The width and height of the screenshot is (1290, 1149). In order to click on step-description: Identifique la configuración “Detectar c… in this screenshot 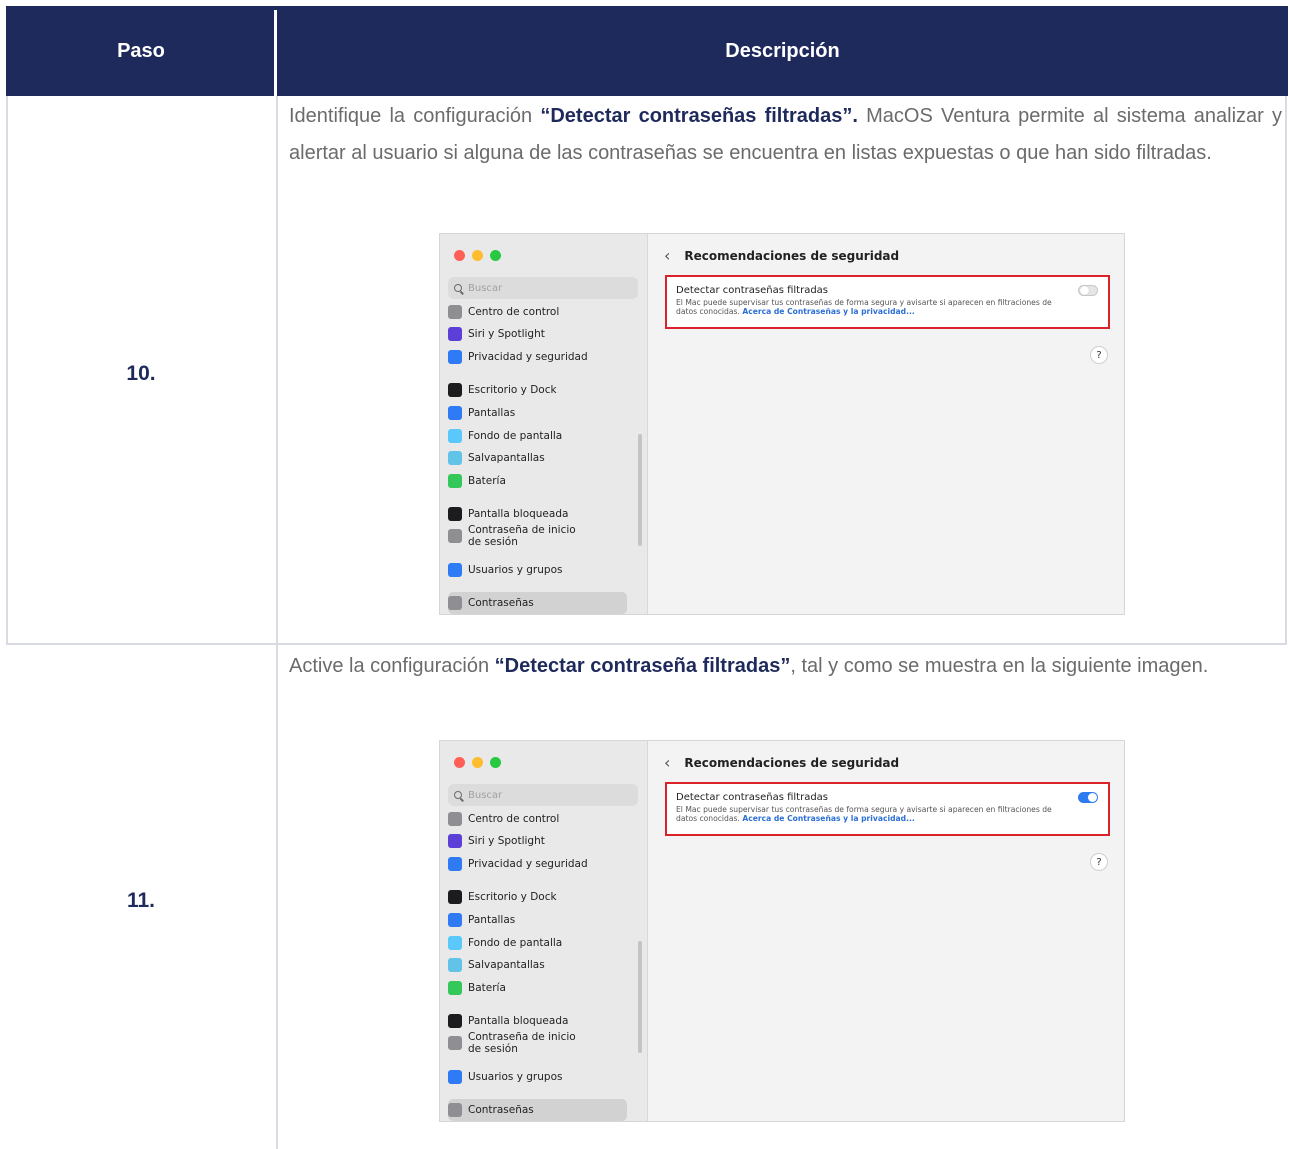, I will do `click(786, 134)`.